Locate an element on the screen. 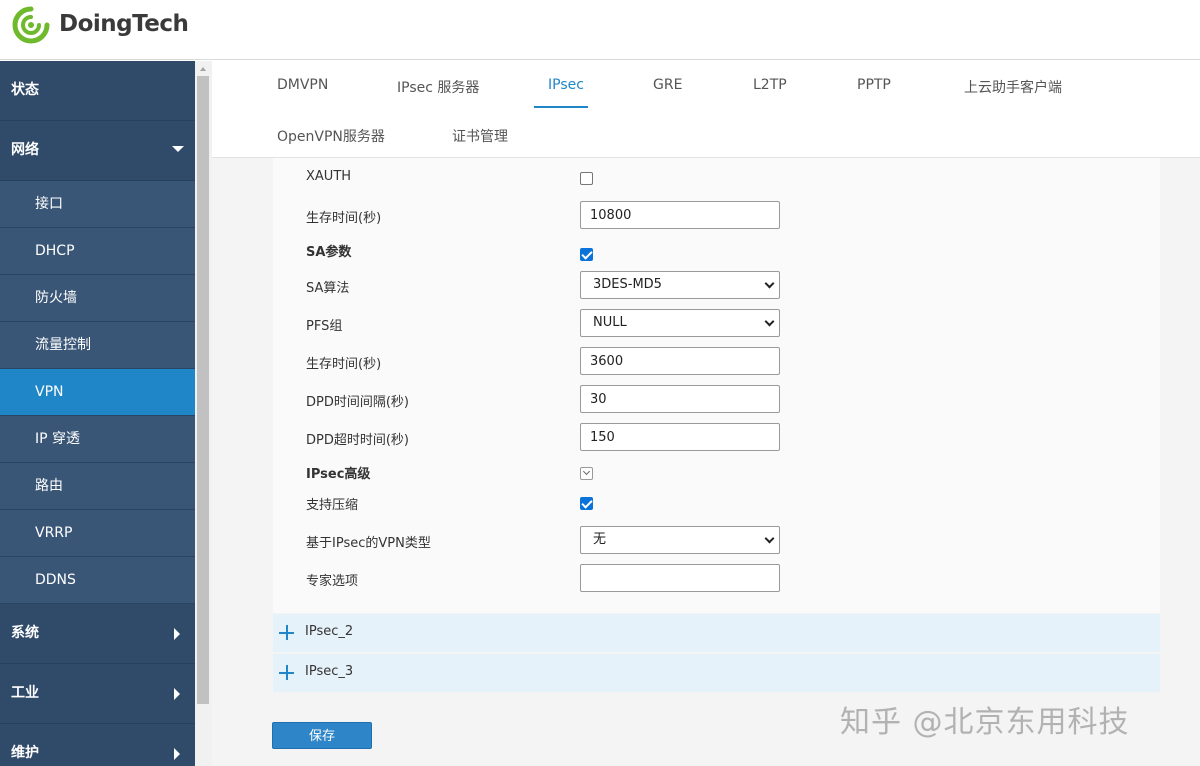 This screenshot has width=1200, height=766. ipsec-advanced-toggle is located at coordinates (586, 473).